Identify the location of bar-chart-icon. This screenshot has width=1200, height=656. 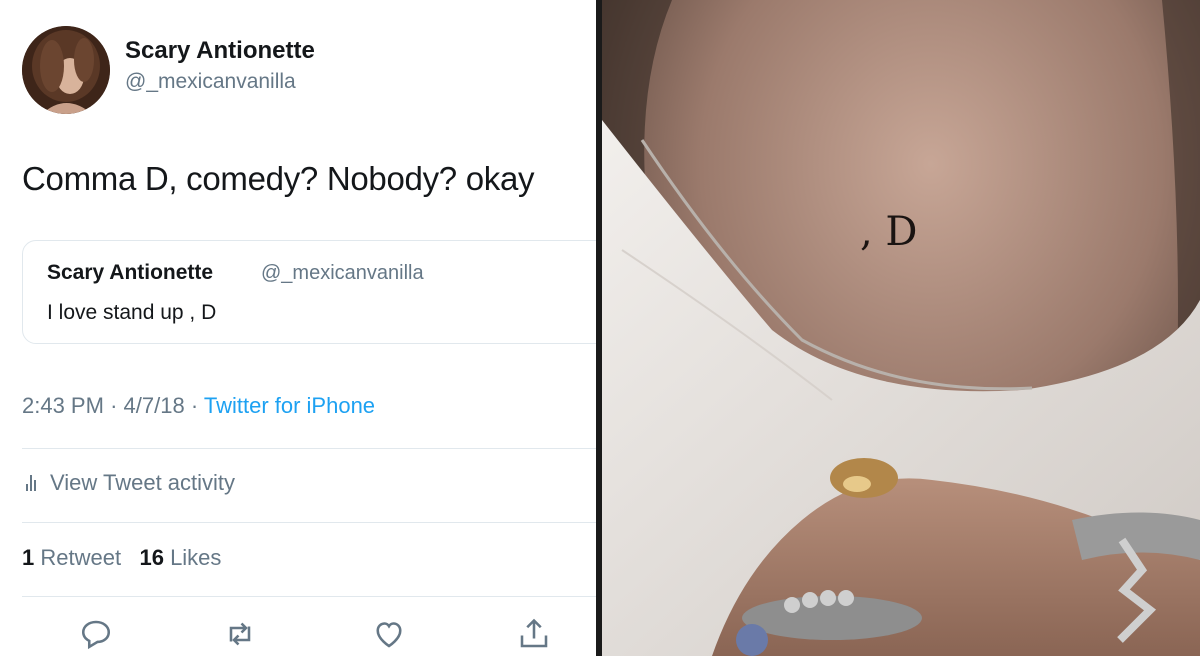
(31, 483).